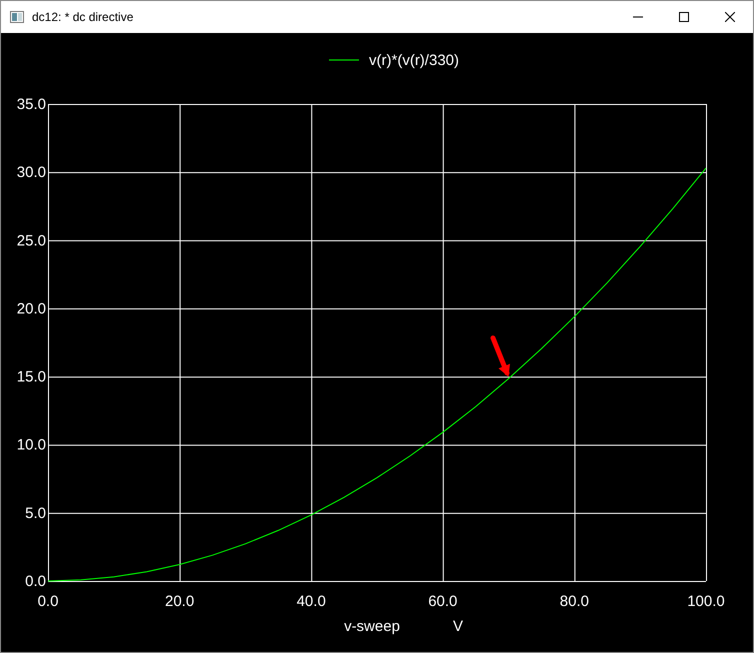 This screenshot has width=754, height=653. I want to click on x-tick-label: 0.0, so click(48, 601).